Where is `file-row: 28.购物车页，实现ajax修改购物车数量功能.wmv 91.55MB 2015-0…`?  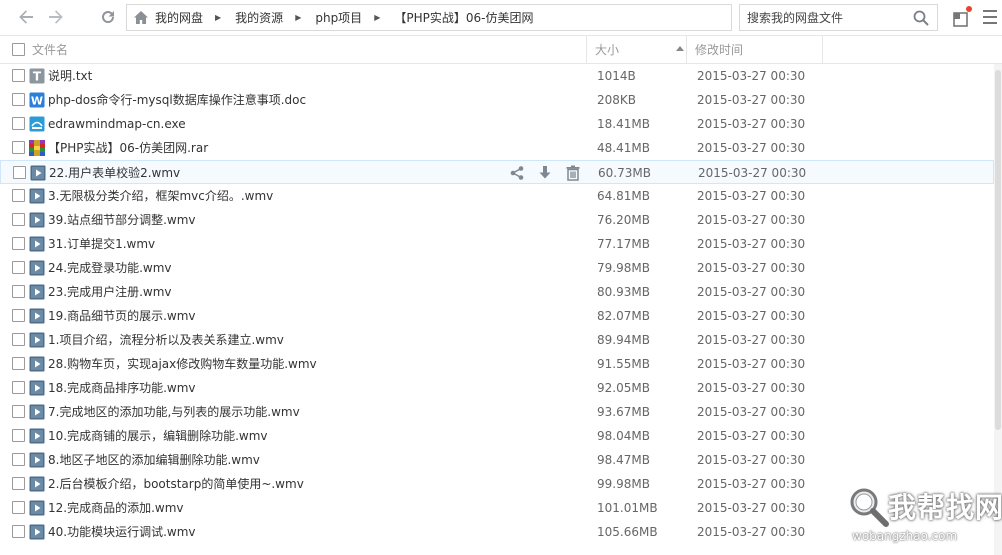 file-row: 28.购物车页，实现ajax修改购物车数量功能.wmv 91.55MB 2015-0… is located at coordinates (497, 364).